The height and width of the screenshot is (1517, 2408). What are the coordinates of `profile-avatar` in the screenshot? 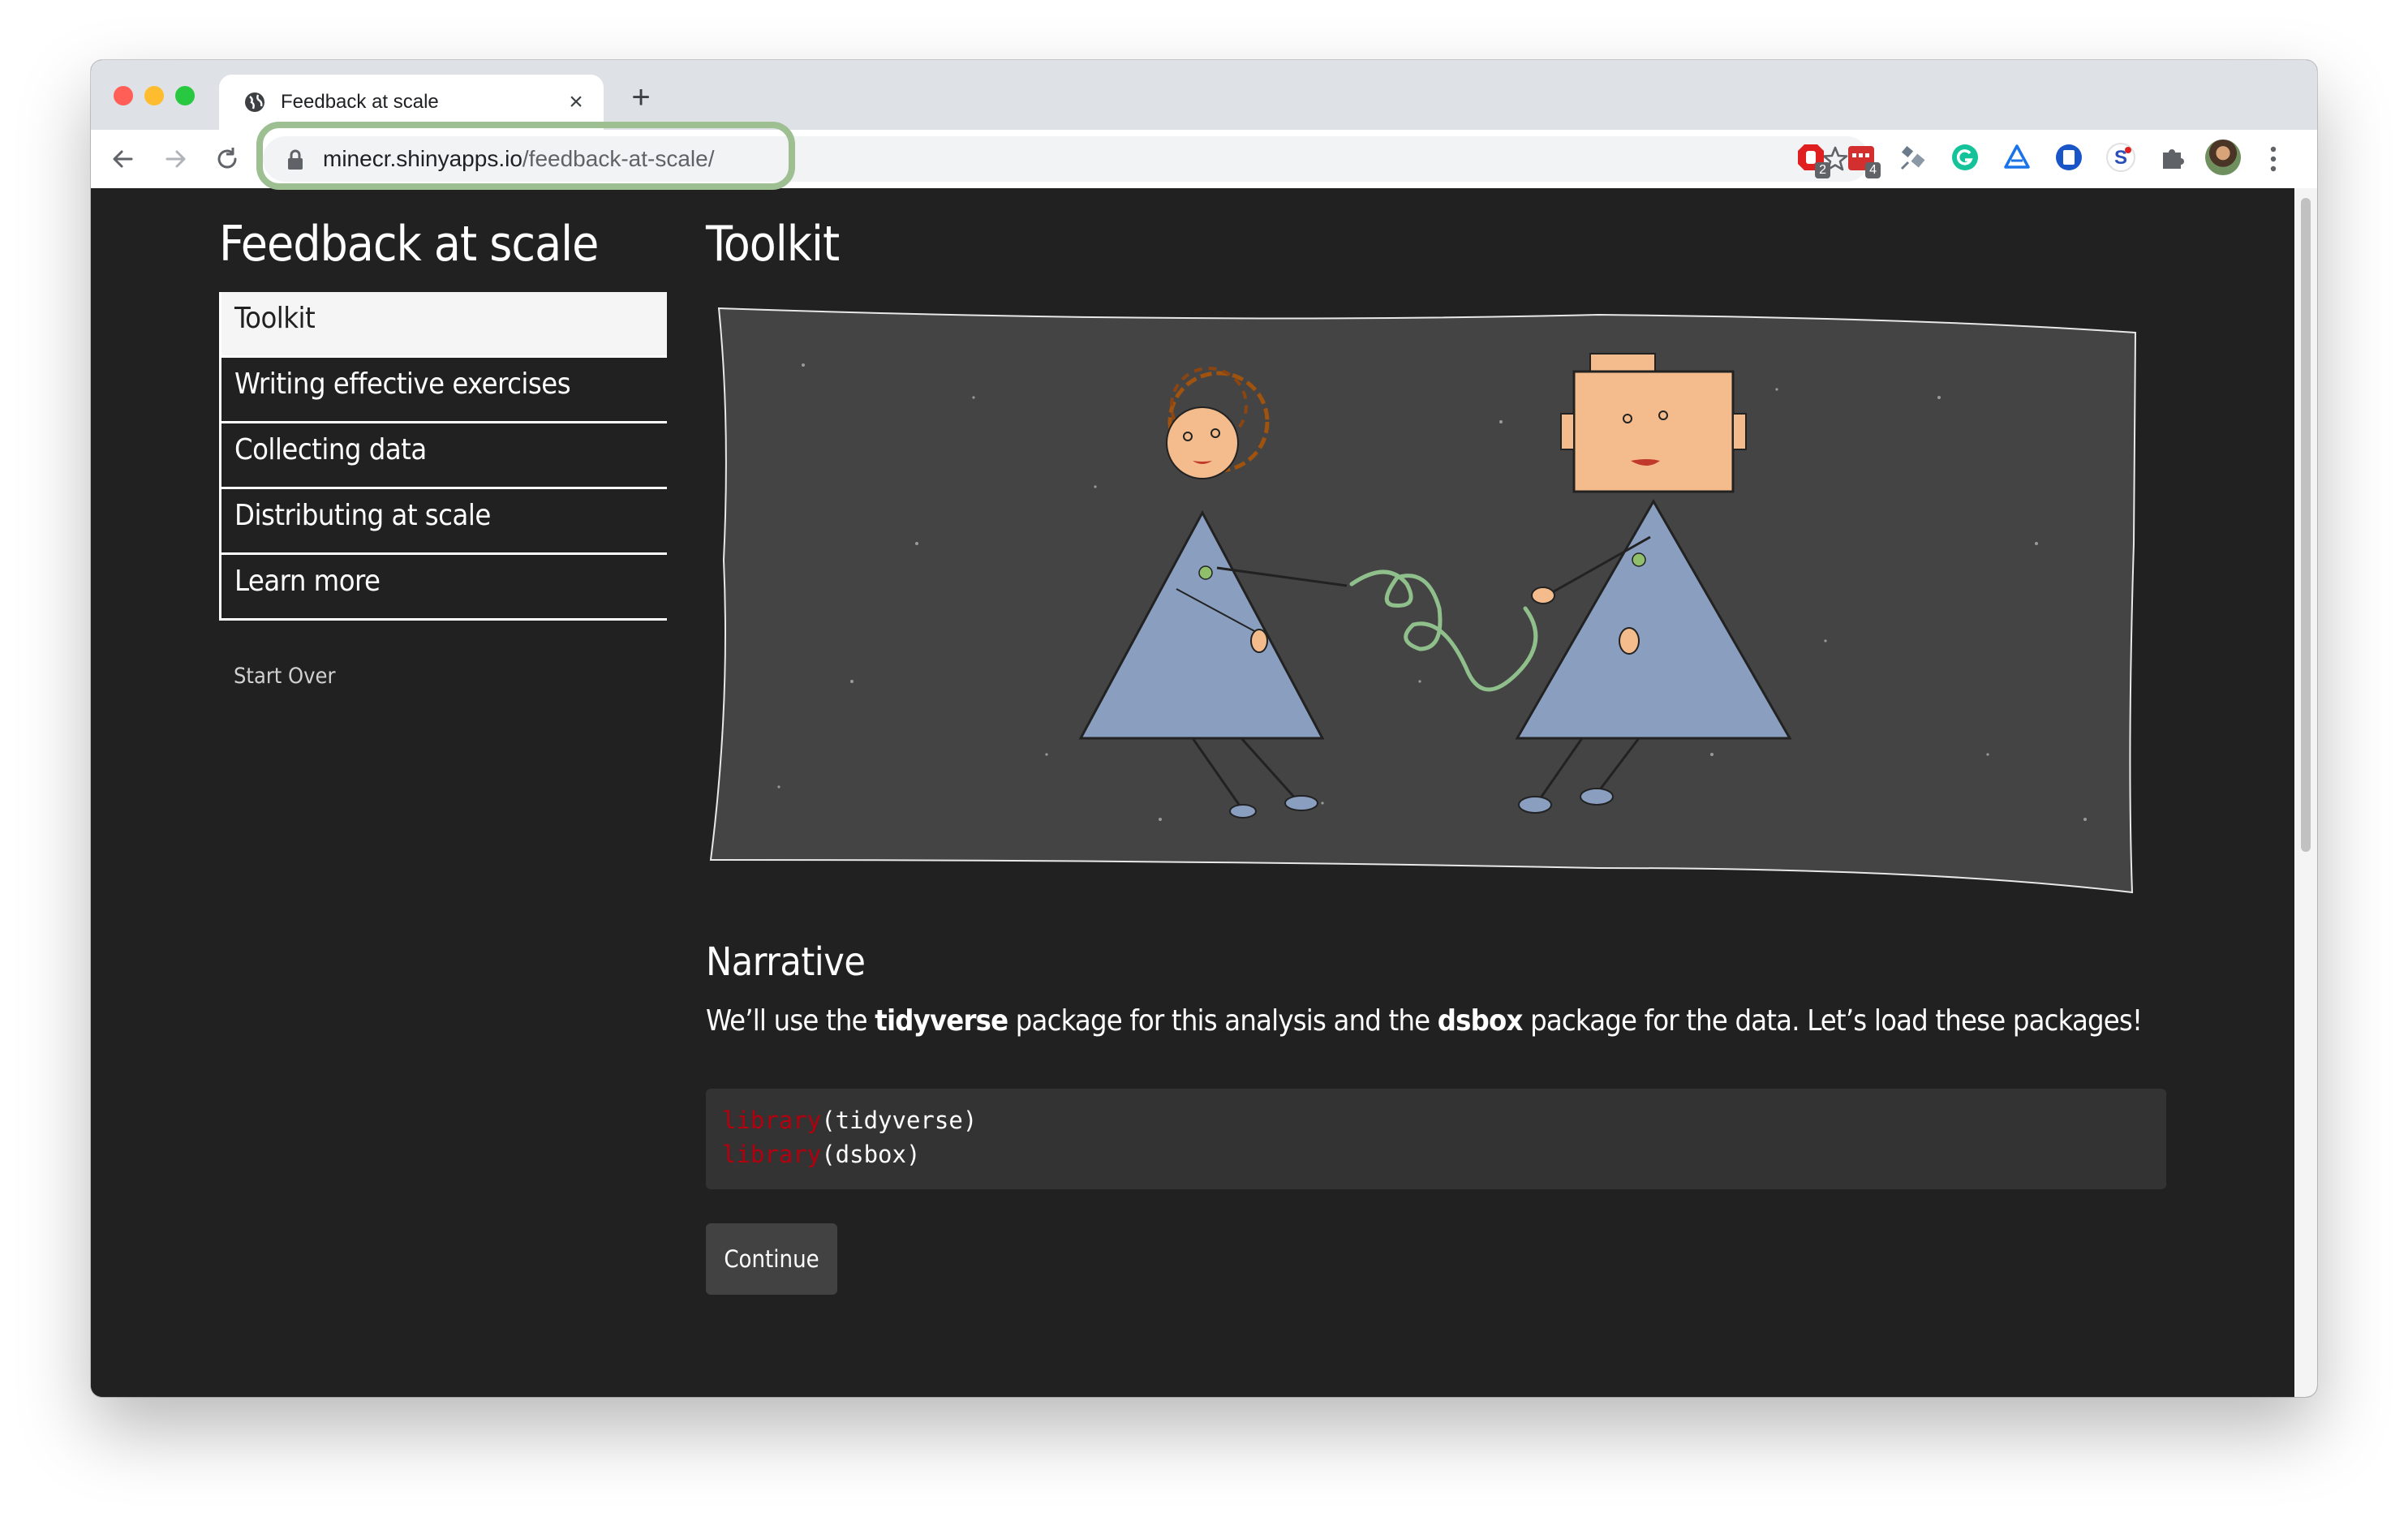 It's located at (2223, 157).